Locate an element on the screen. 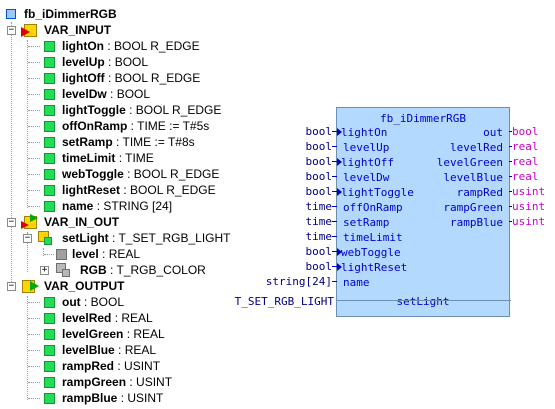  input-pin-lightToggle: lightToggle is located at coordinates (377, 192).